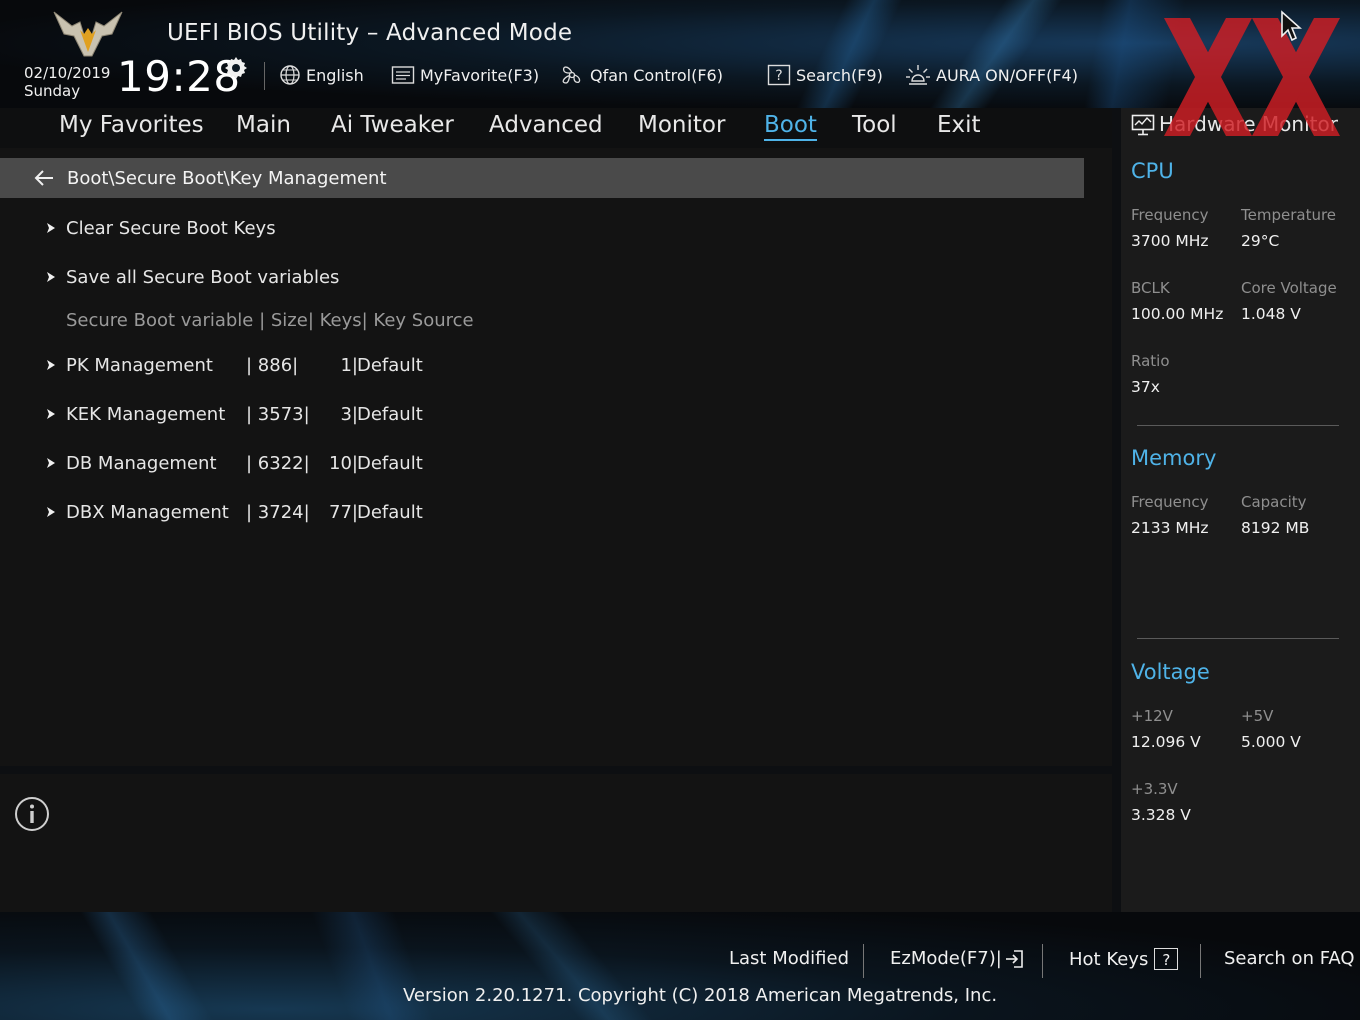 The height and width of the screenshot is (1020, 1360). Describe the element at coordinates (1145, 387) in the screenshot. I see `ratio-value: 37x` at that location.